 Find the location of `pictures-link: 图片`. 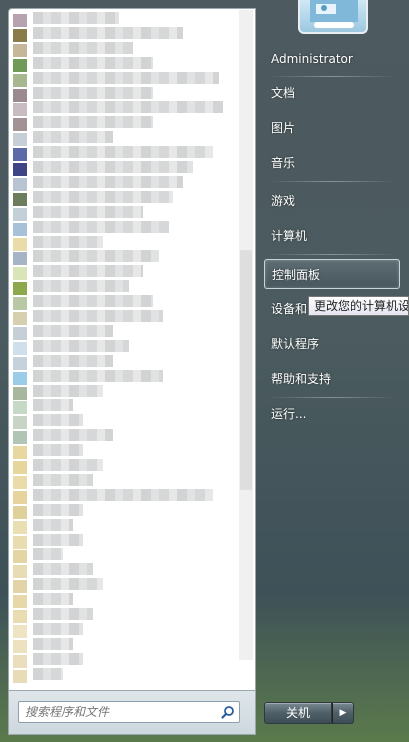

pictures-link: 图片 is located at coordinates (332, 128).